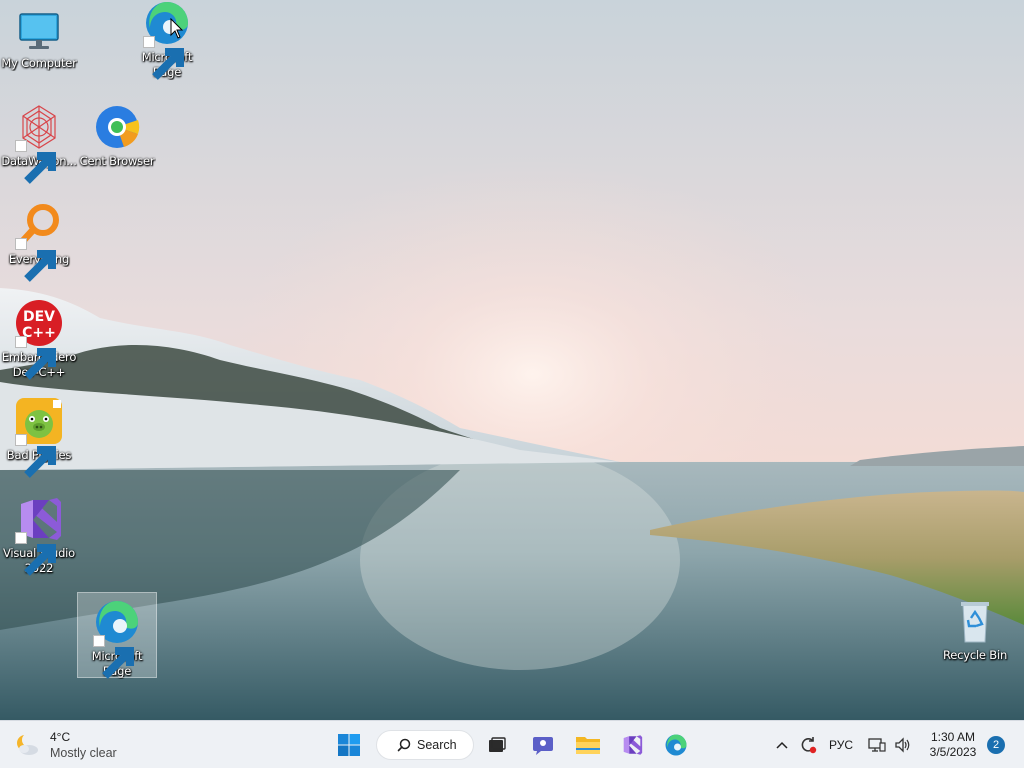 This screenshot has height=768, width=1024. I want to click on desktop-icon-devcpp: DEV C++ Embarcadero Dev-C++, so click(39, 337).